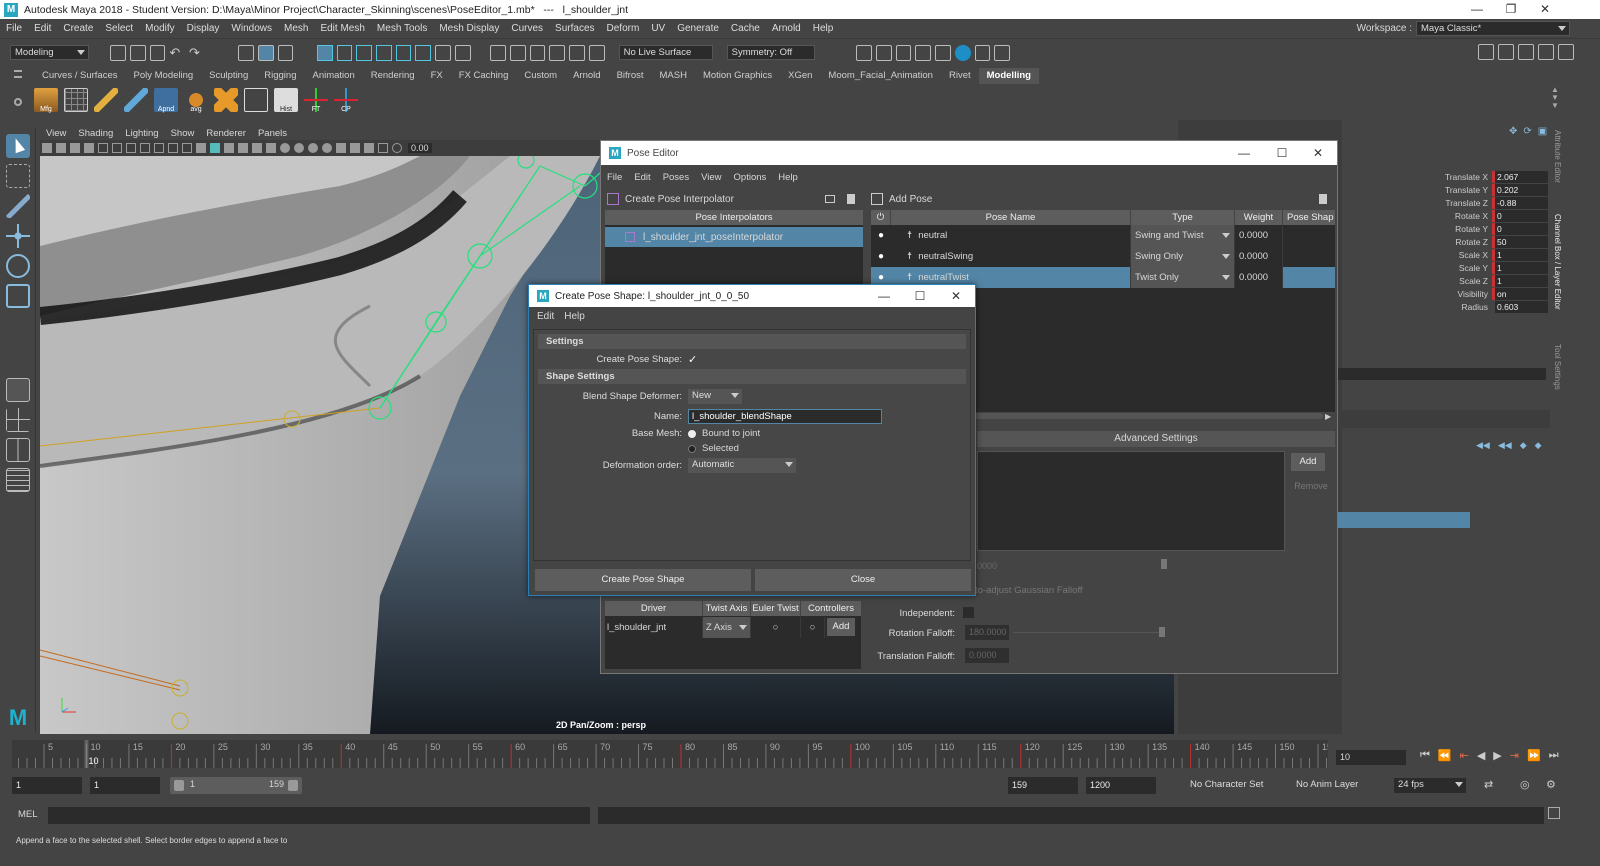 This screenshot has height=866, width=1600. I want to click on two-view-icon, so click(18, 450).